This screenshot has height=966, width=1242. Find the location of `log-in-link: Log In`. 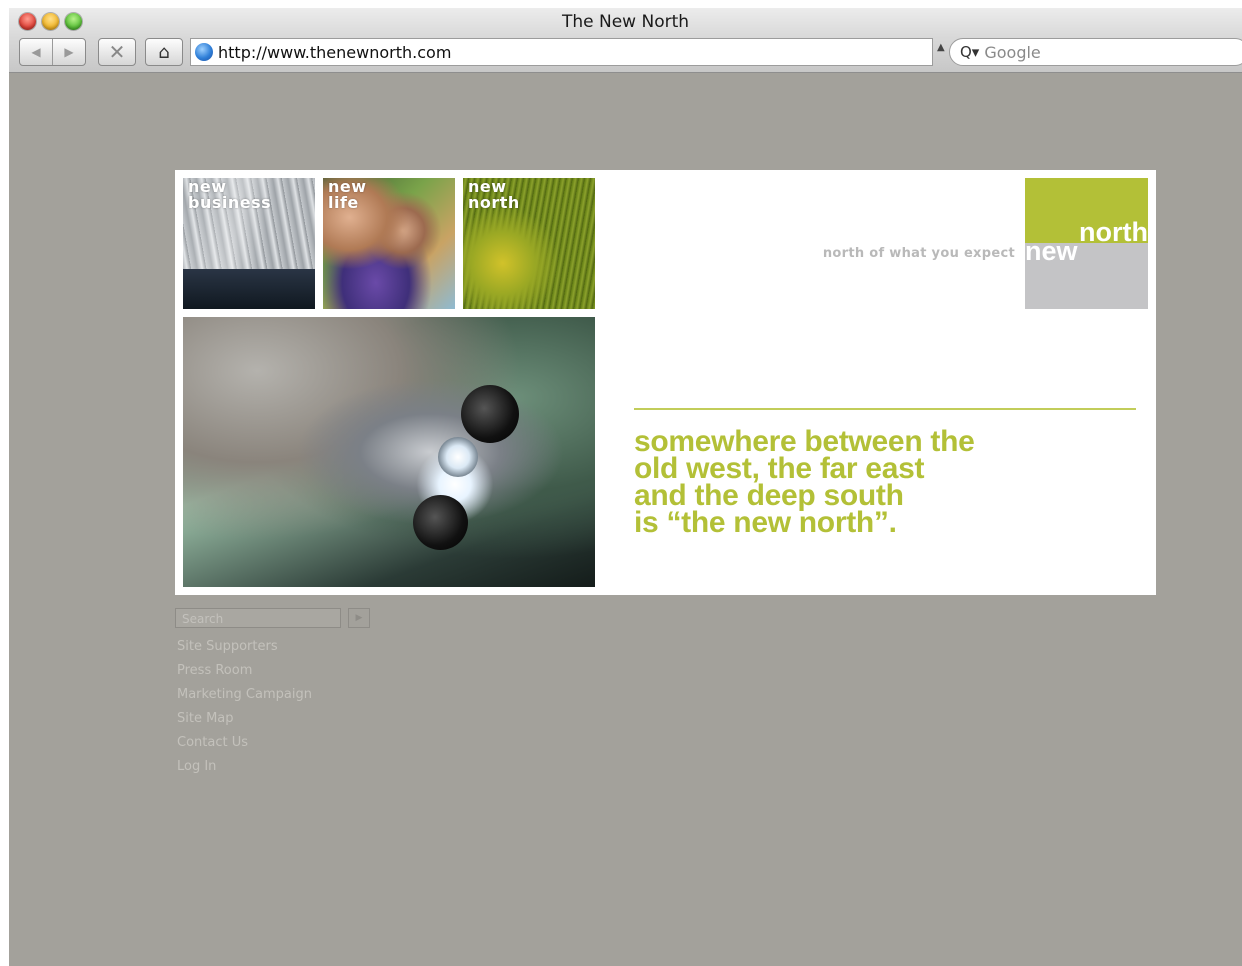

log-in-link: Log In is located at coordinates (244, 771).